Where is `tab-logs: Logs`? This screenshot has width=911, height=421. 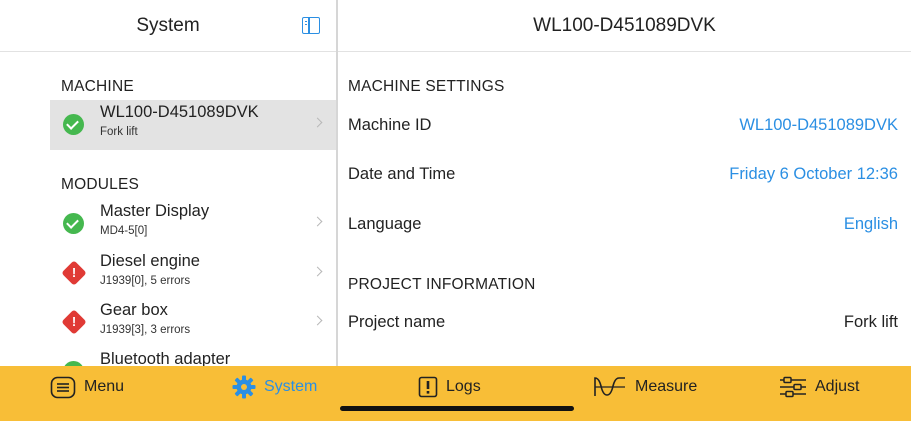 tab-logs: Logs is located at coordinates (449, 387).